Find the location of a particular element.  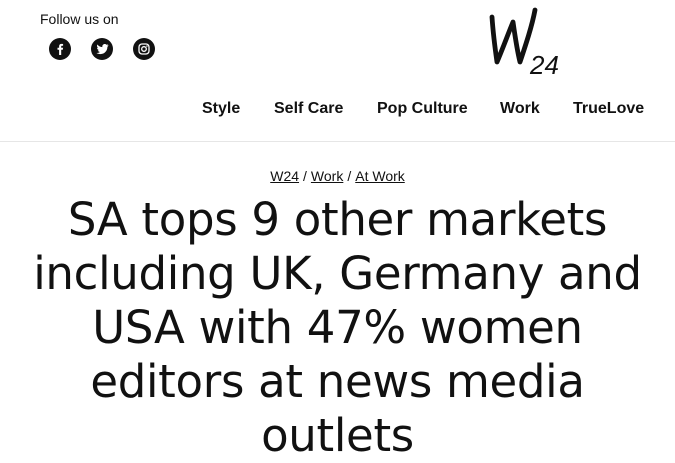

social-links is located at coordinates (102, 49).